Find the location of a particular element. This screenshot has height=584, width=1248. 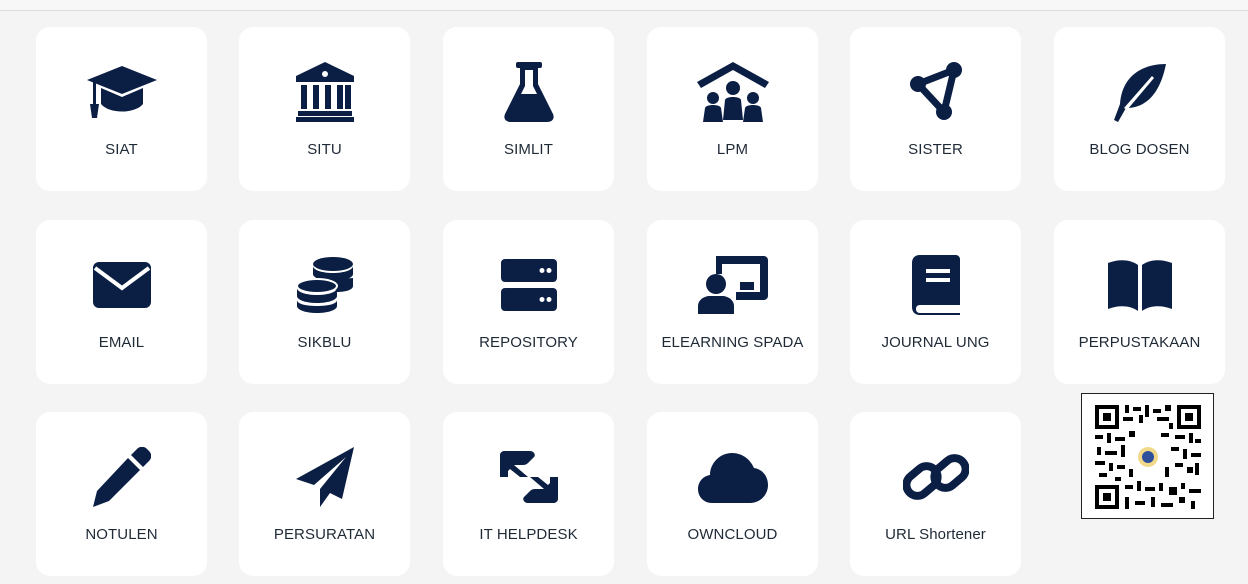

tile-label: OWNCLOUD is located at coordinates (732, 534).